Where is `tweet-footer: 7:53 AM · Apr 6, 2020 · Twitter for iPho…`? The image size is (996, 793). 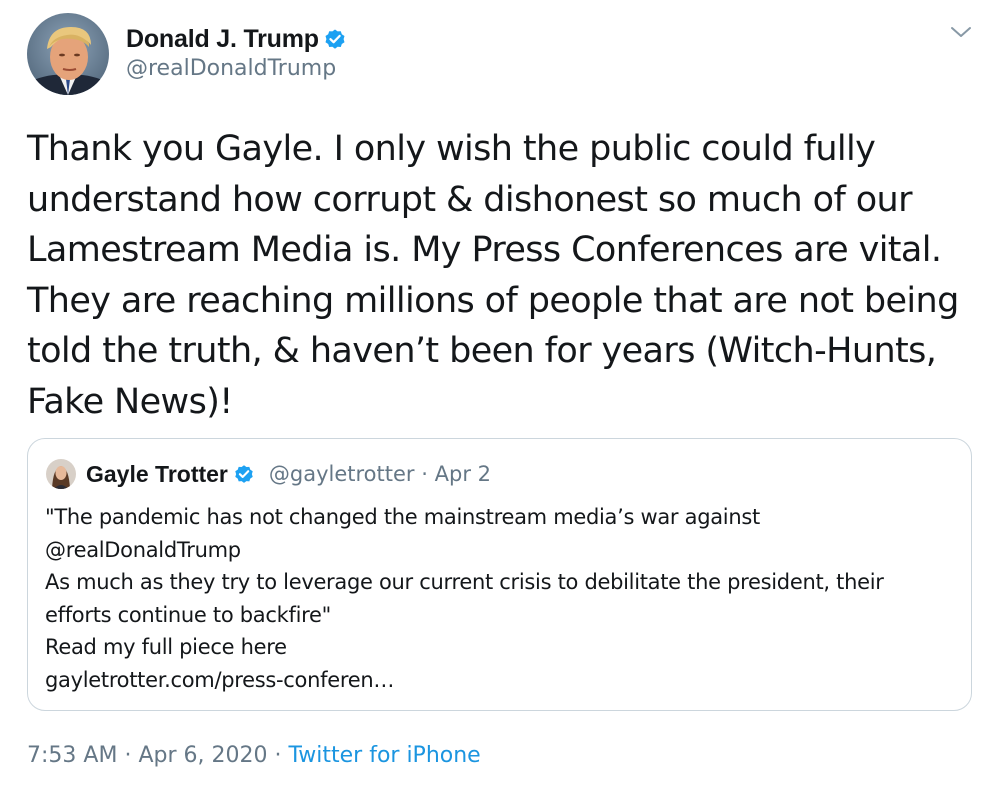
tweet-footer: 7:53 AM · Apr 6, 2020 · Twitter for iPho… is located at coordinates (254, 755).